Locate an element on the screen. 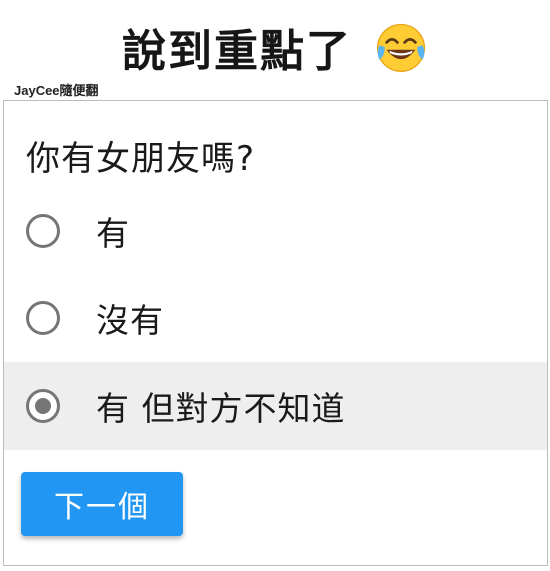 This screenshot has width=550, height=571. radio-dot is located at coordinates (43, 406).